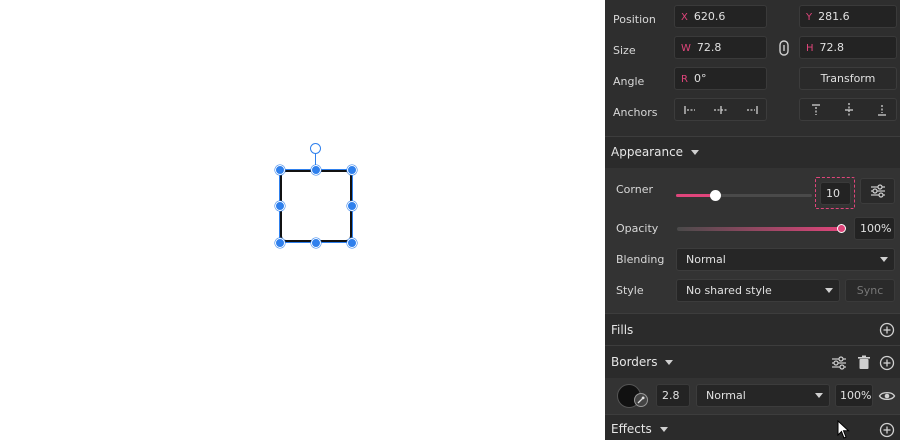 Image resolution: width=900 pixels, height=440 pixels. Describe the element at coordinates (352, 170) in the screenshot. I see `resize-handle-top-right` at that location.